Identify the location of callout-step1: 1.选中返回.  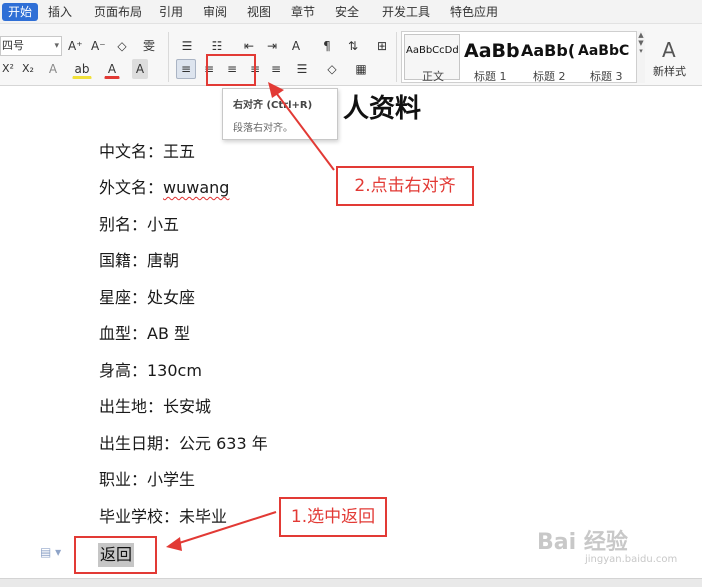
(333, 517).